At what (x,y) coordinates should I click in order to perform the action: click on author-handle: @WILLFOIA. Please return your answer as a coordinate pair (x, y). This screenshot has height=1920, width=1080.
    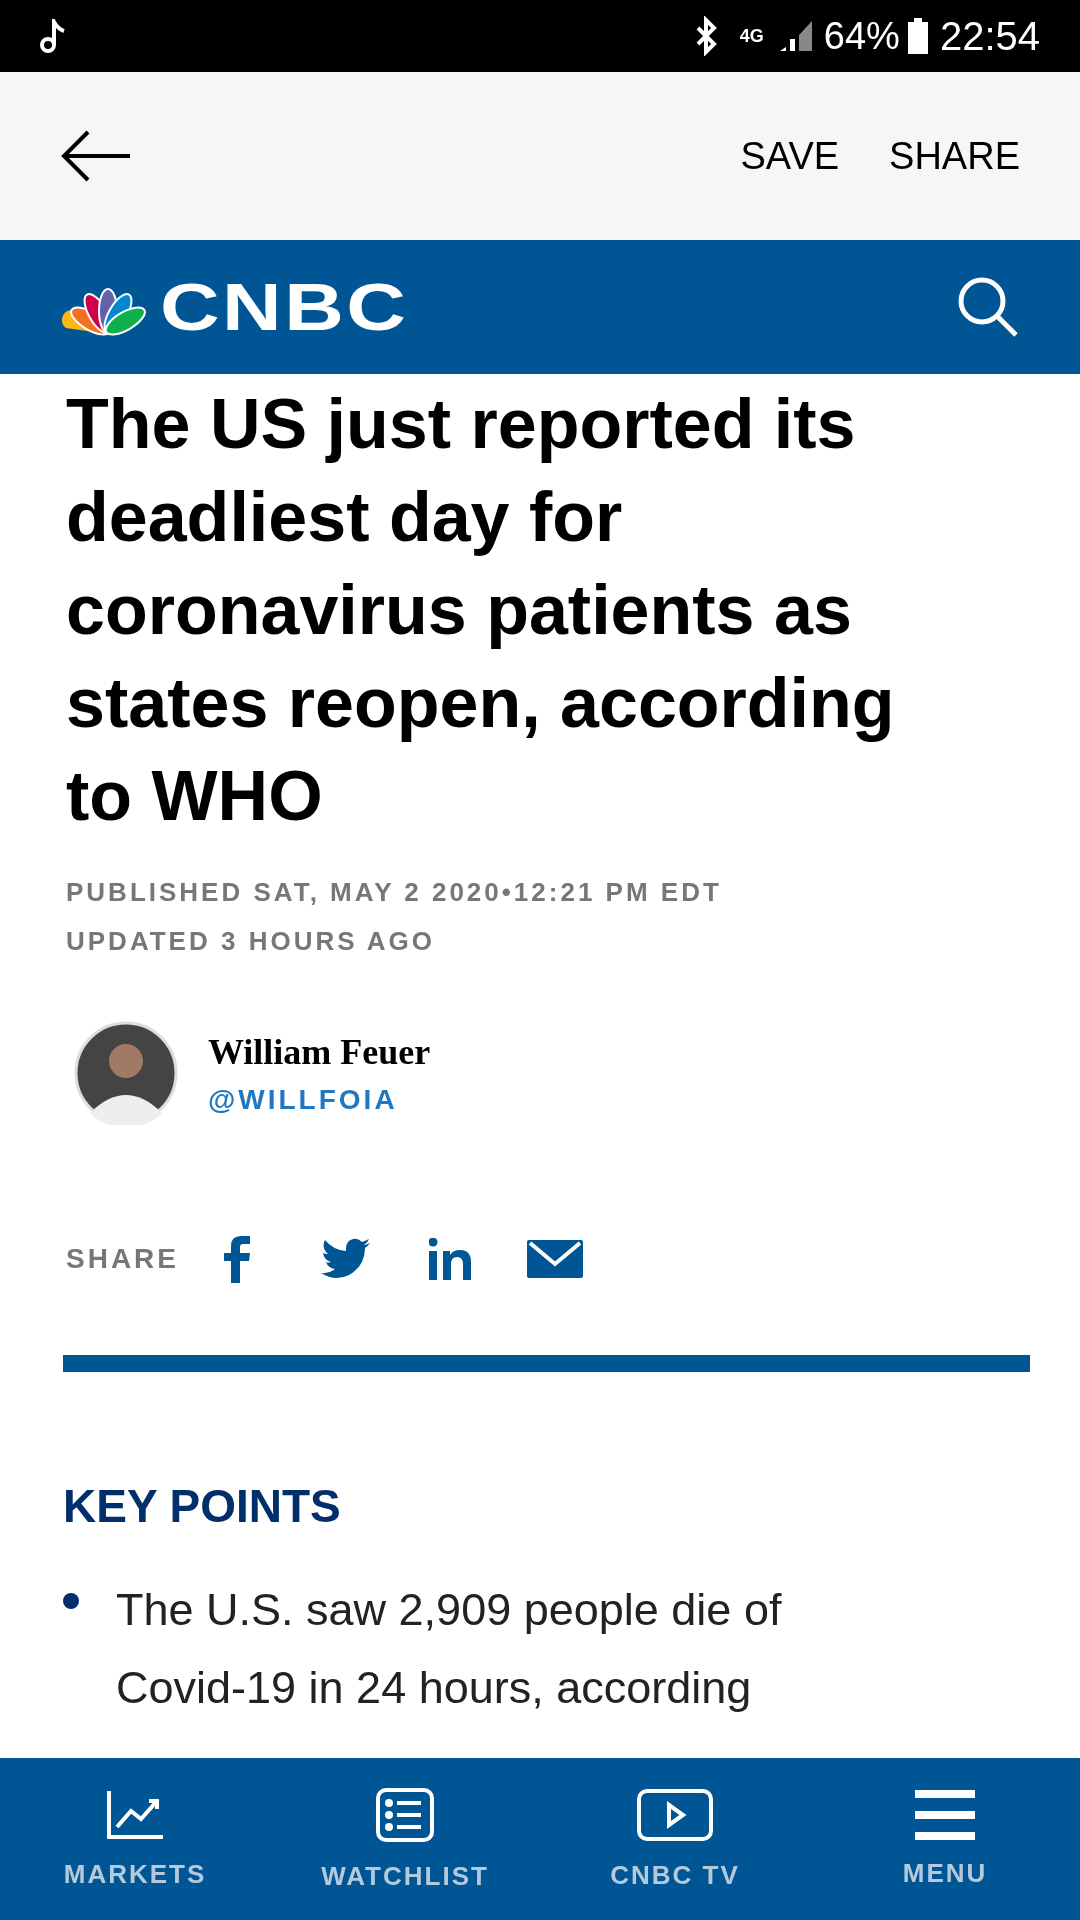
    Looking at the image, I should click on (319, 1100).